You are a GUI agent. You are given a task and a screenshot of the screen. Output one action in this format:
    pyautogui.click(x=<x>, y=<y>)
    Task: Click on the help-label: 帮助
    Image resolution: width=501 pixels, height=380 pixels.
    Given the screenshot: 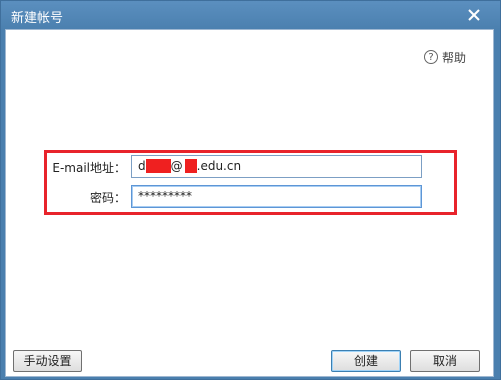 What is the action you would take?
    pyautogui.click(x=454, y=57)
    